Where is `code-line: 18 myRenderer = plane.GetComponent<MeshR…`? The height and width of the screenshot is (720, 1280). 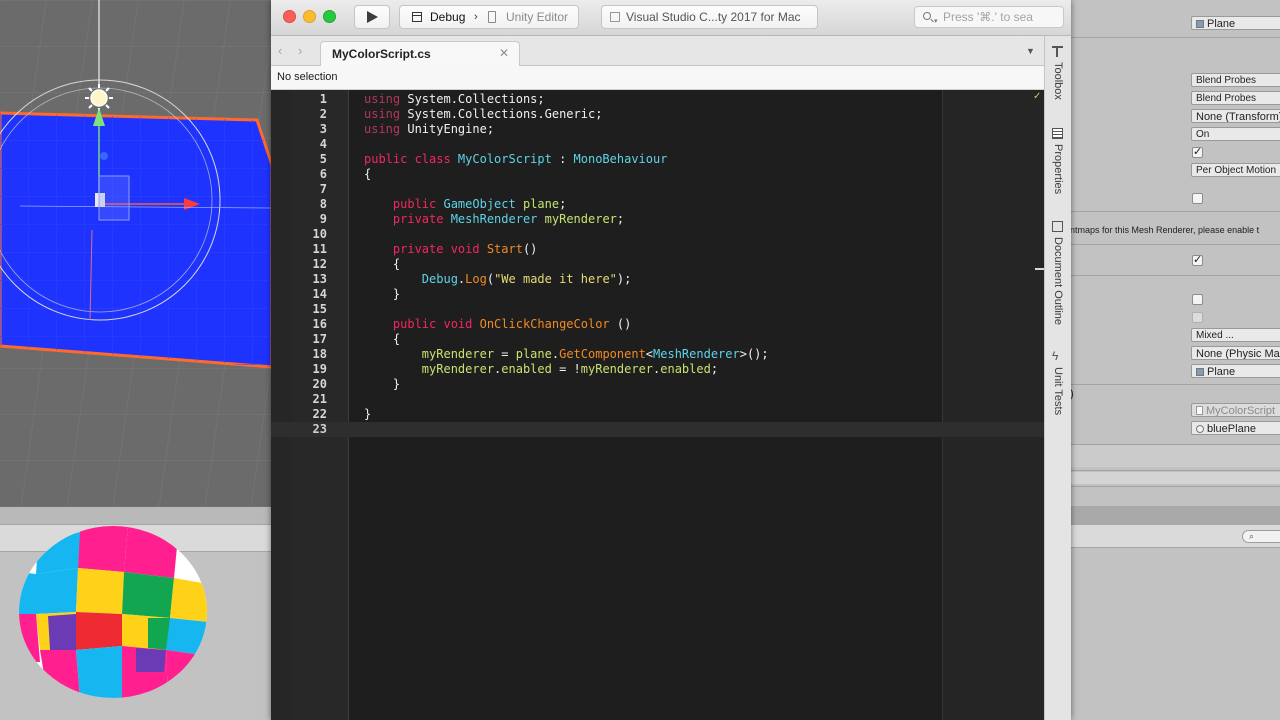 code-line: 18 myRenderer = plane.GetComponent<MeshR… is located at coordinates (657, 354).